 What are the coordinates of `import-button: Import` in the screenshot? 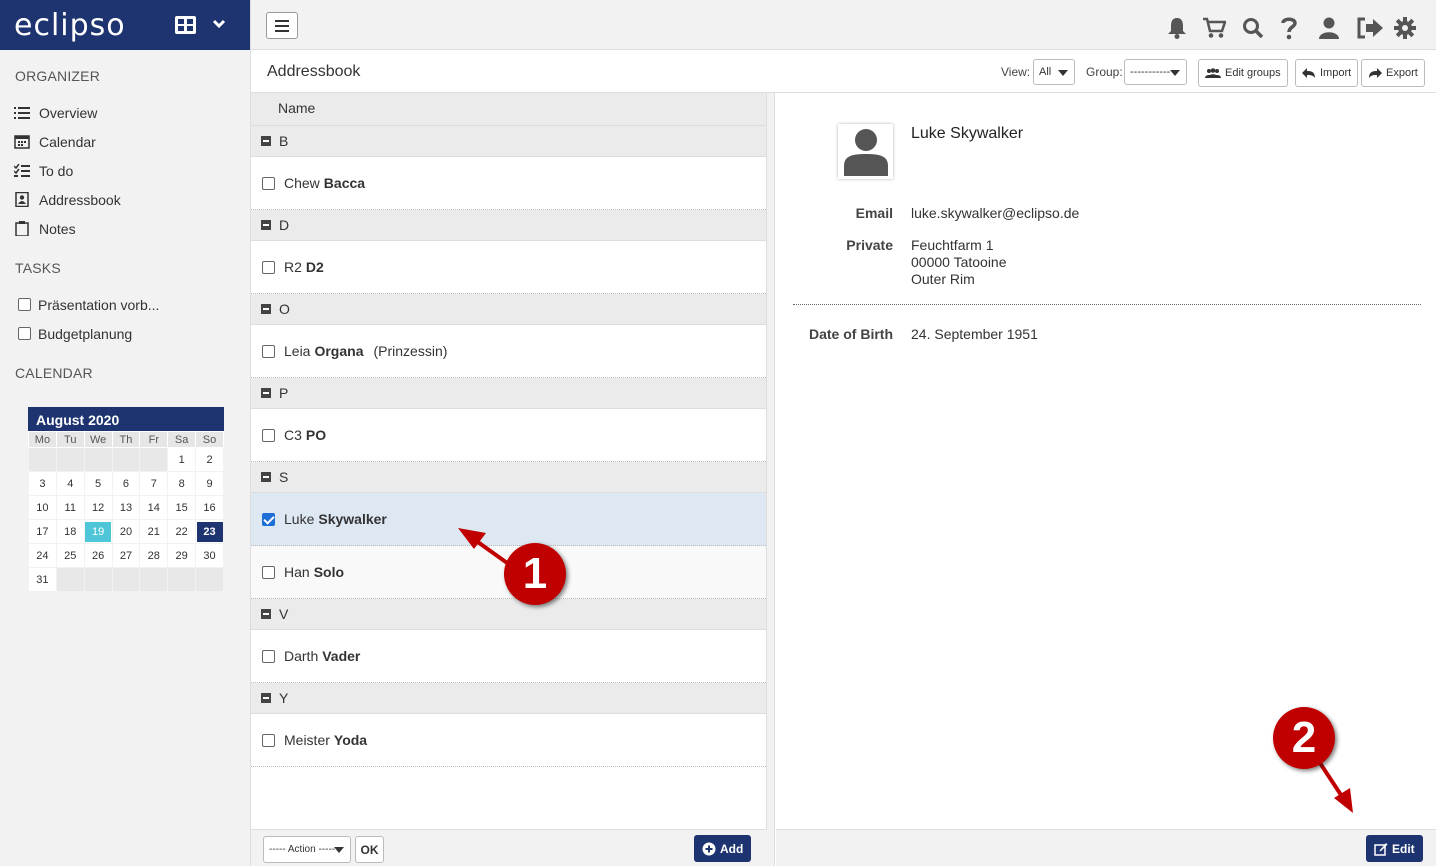 It's located at (1327, 73).